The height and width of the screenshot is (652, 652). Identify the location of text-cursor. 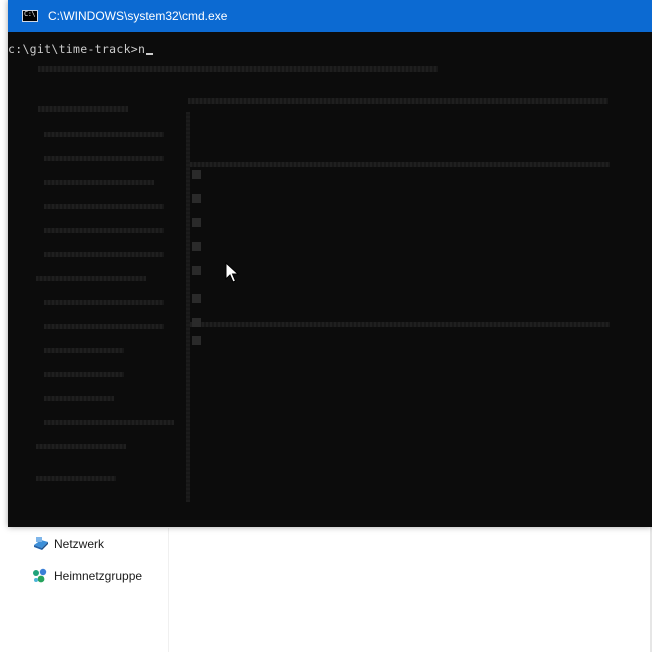
(150, 54).